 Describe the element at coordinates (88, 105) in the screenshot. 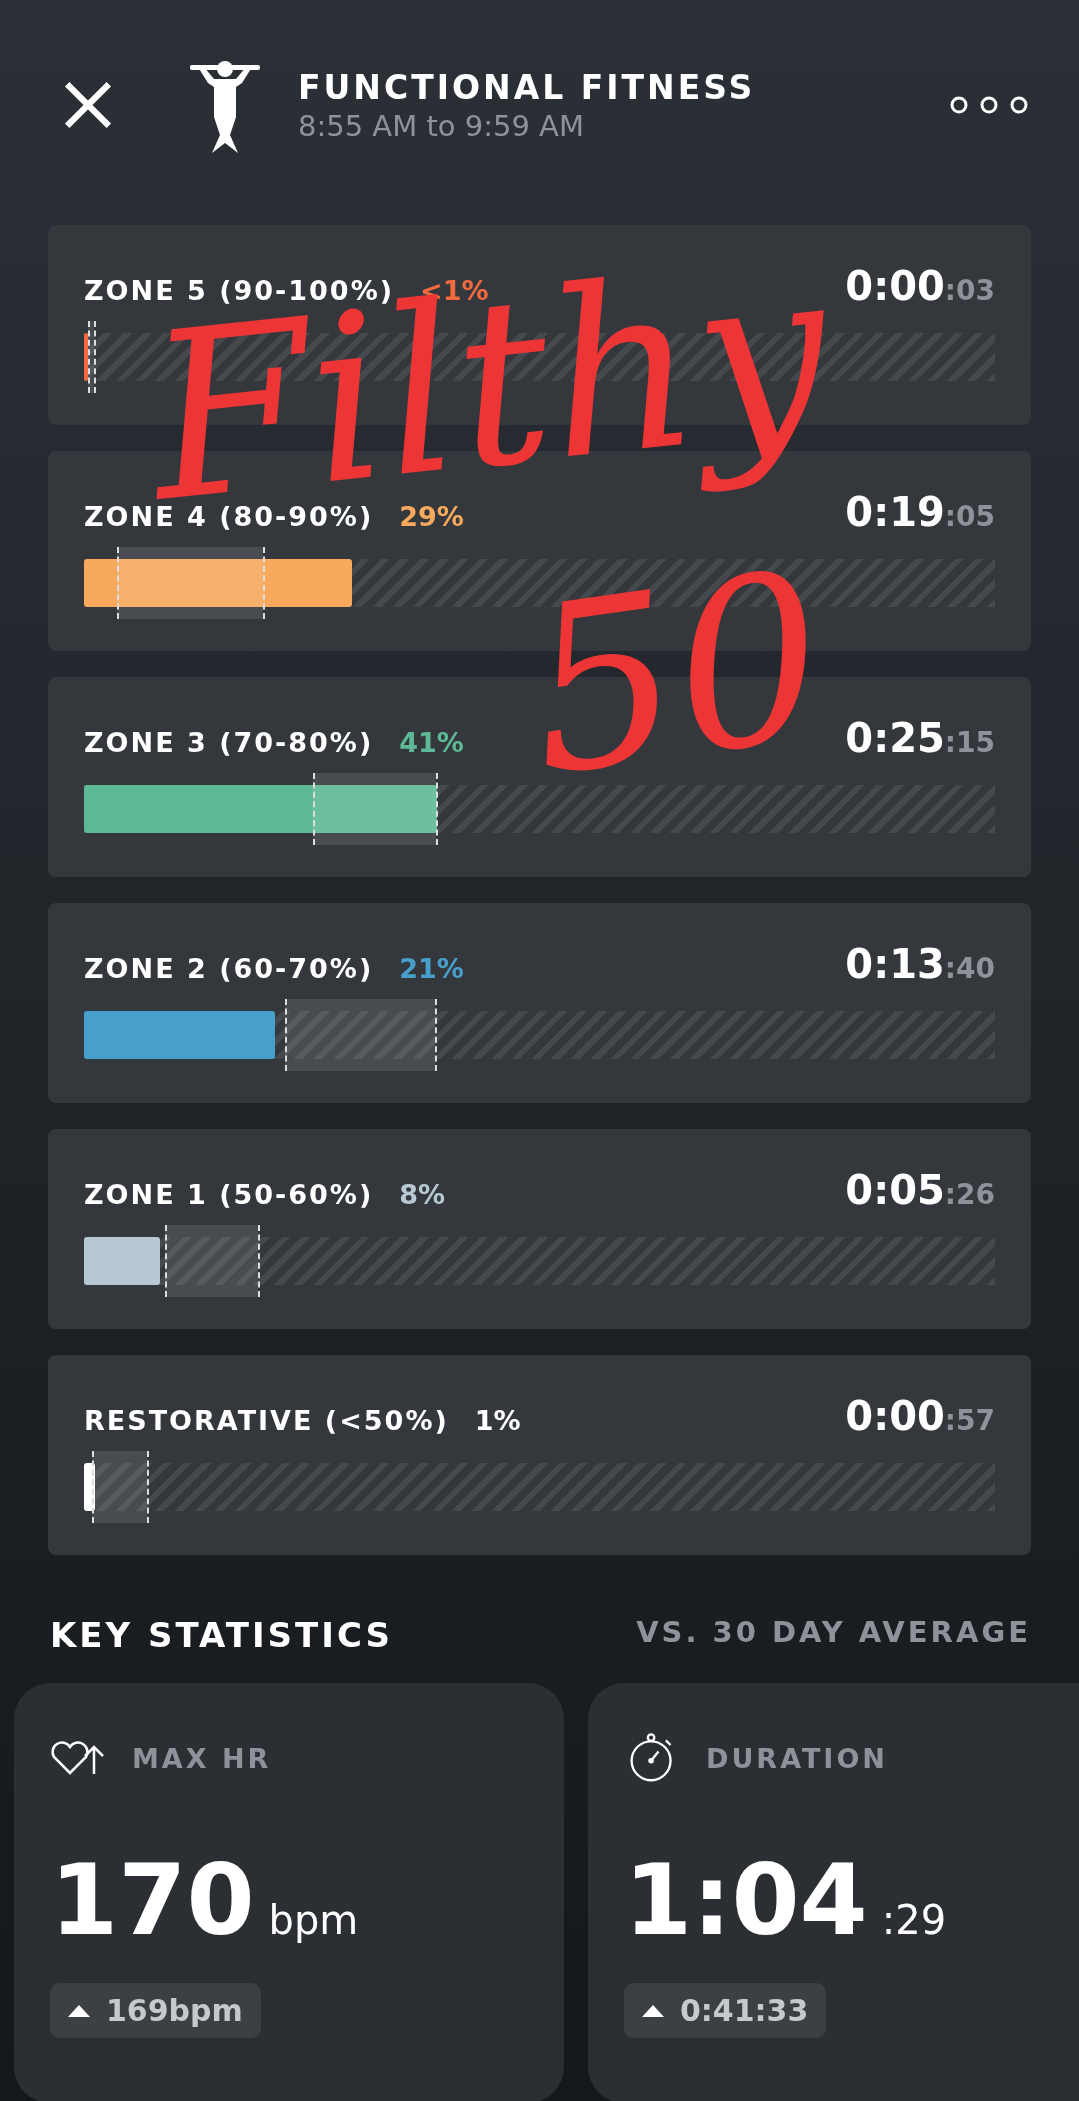

I see `close-icon` at that location.